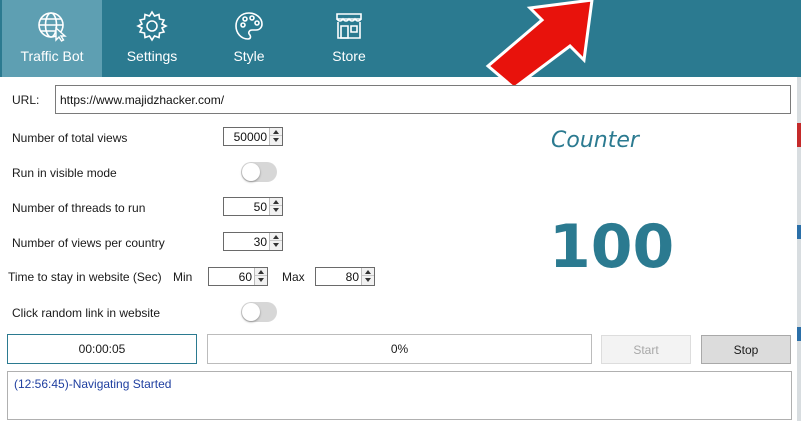 The image size is (801, 421). I want to click on tab-style: Style, so click(249, 38).